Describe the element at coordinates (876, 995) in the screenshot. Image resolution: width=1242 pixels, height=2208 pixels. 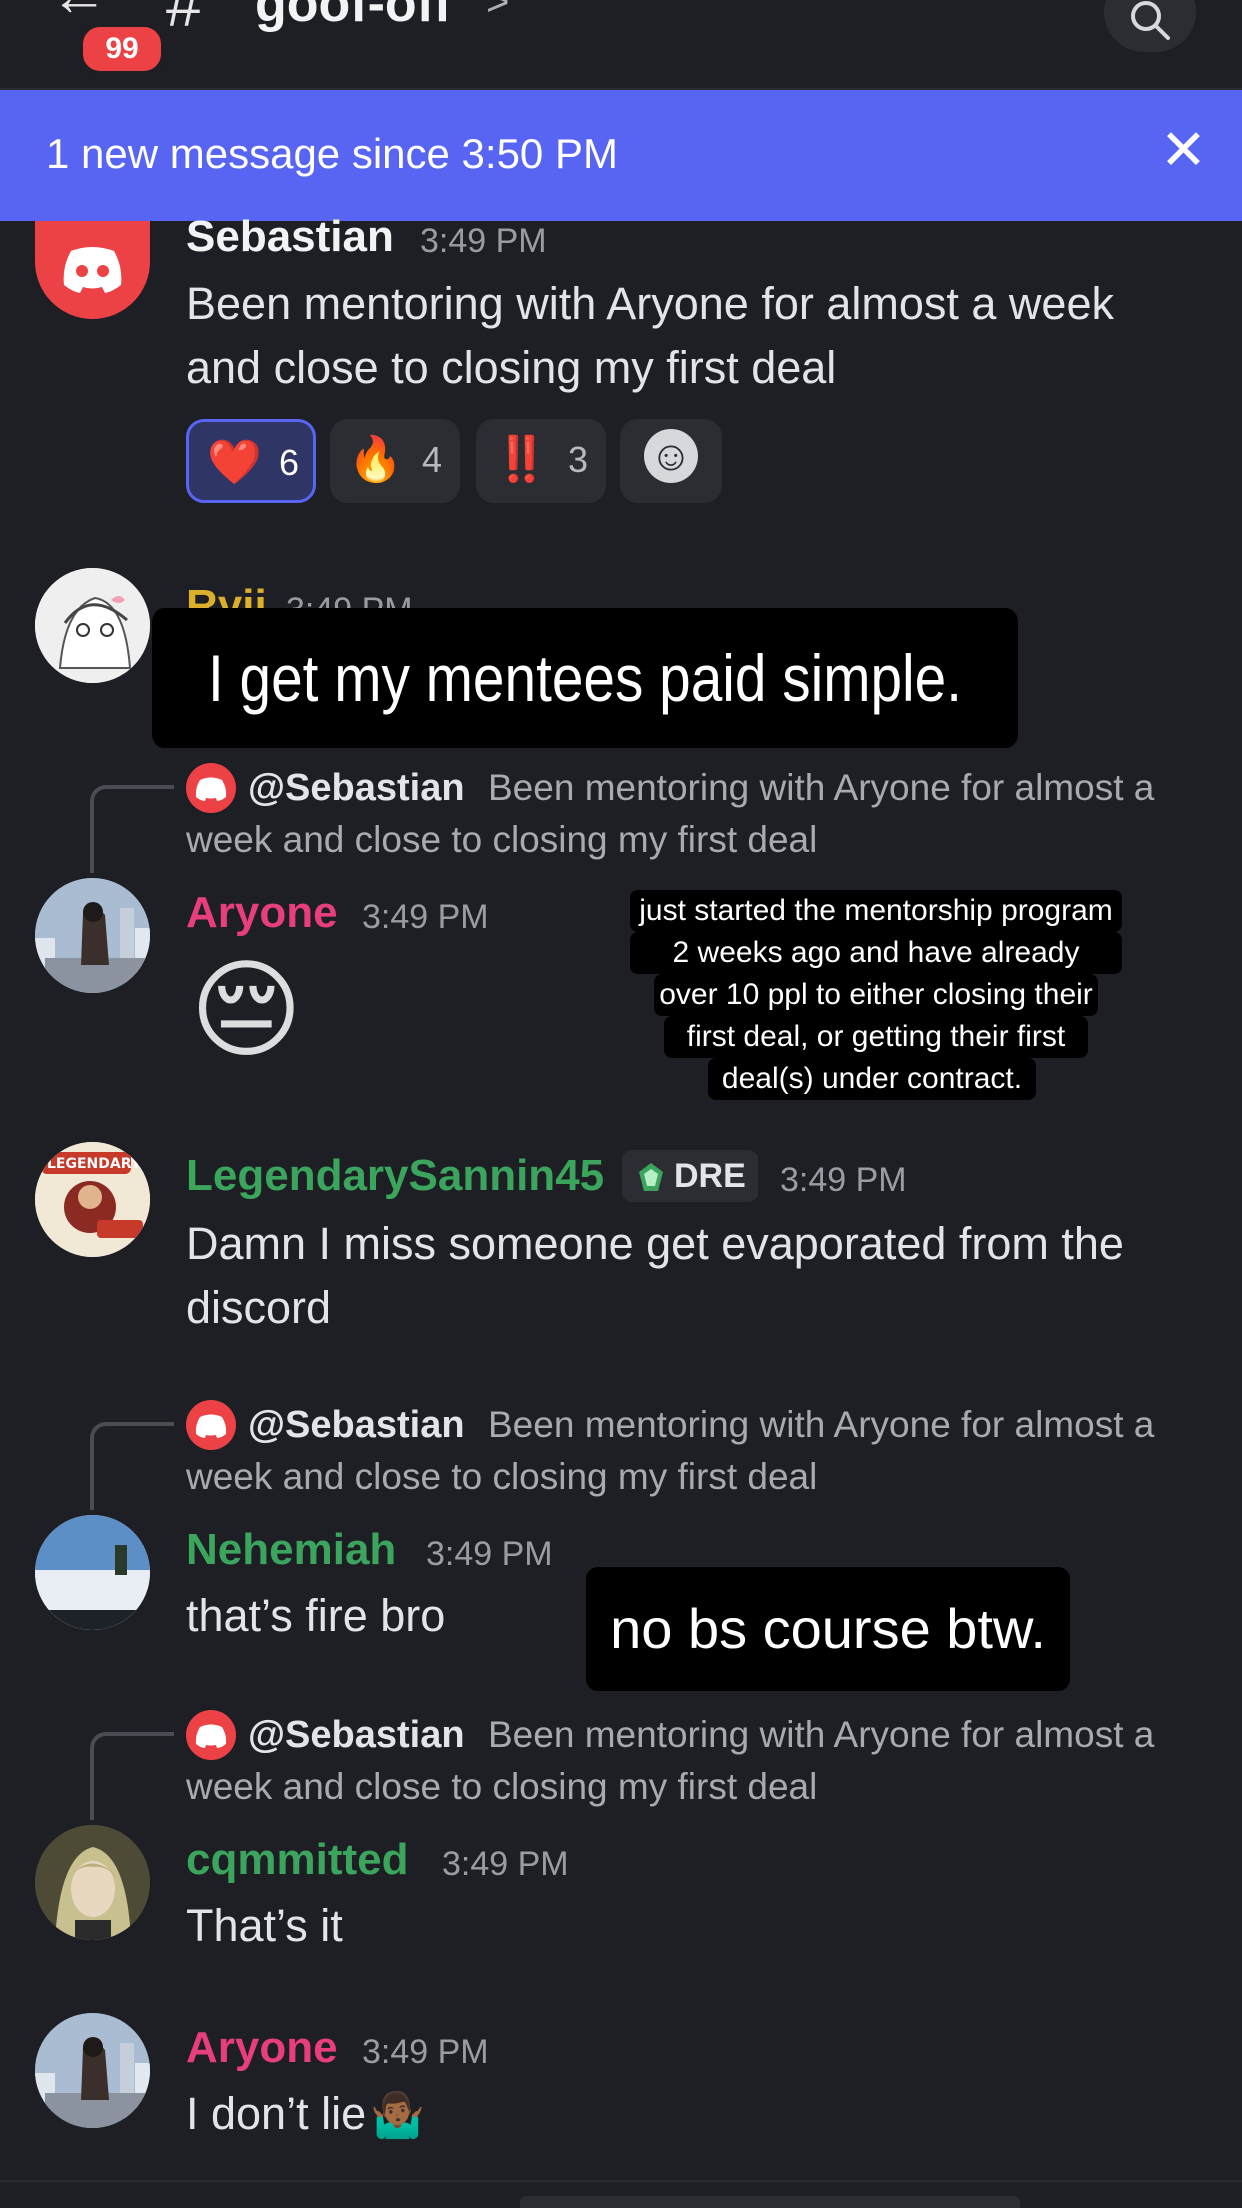
I see `story-caption-line-3: over 10 ppl to either closing their` at that location.